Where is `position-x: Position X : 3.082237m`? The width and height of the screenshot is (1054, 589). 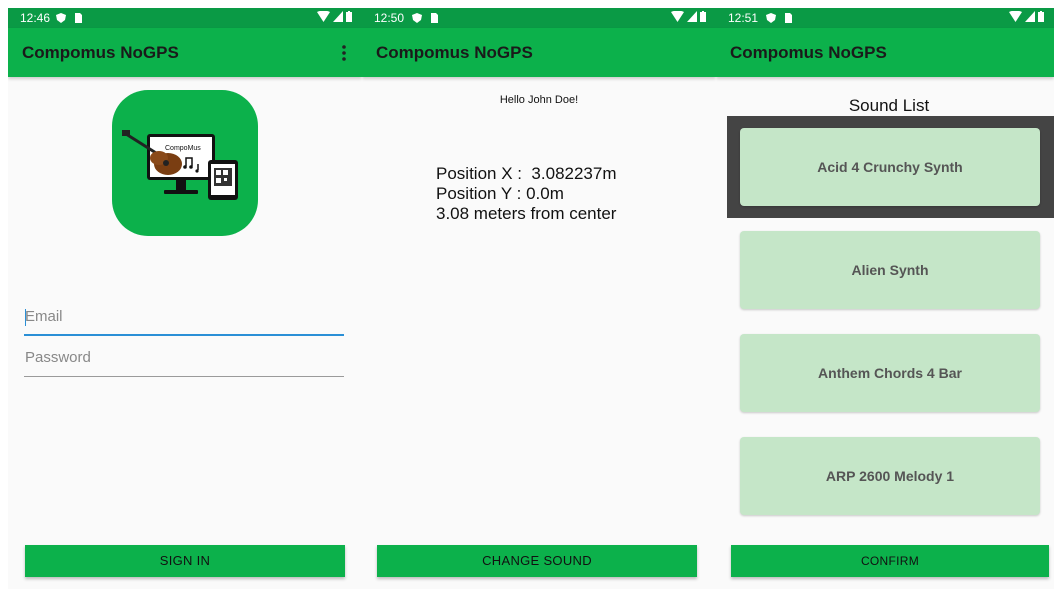 position-x: Position X : 3.082237m is located at coordinates (526, 173).